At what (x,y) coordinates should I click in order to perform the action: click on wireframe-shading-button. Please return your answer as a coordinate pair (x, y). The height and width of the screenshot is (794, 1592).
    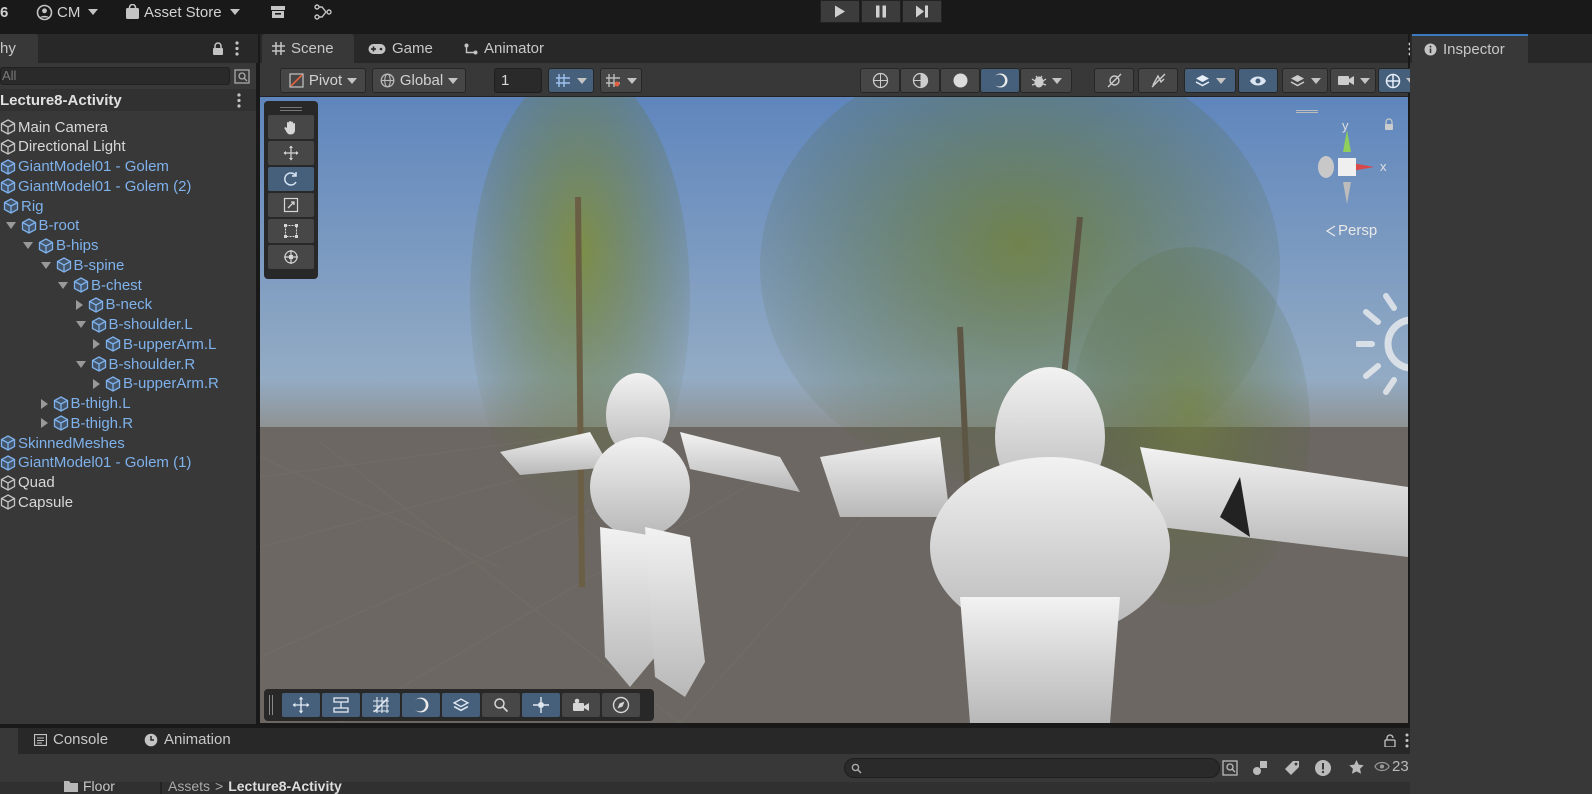
    Looking at the image, I should click on (880, 80).